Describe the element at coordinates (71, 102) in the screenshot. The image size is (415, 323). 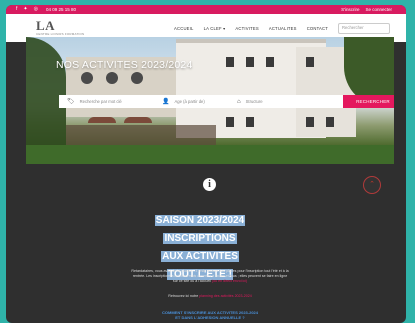
I see `tag-icon: 🏷` at that location.